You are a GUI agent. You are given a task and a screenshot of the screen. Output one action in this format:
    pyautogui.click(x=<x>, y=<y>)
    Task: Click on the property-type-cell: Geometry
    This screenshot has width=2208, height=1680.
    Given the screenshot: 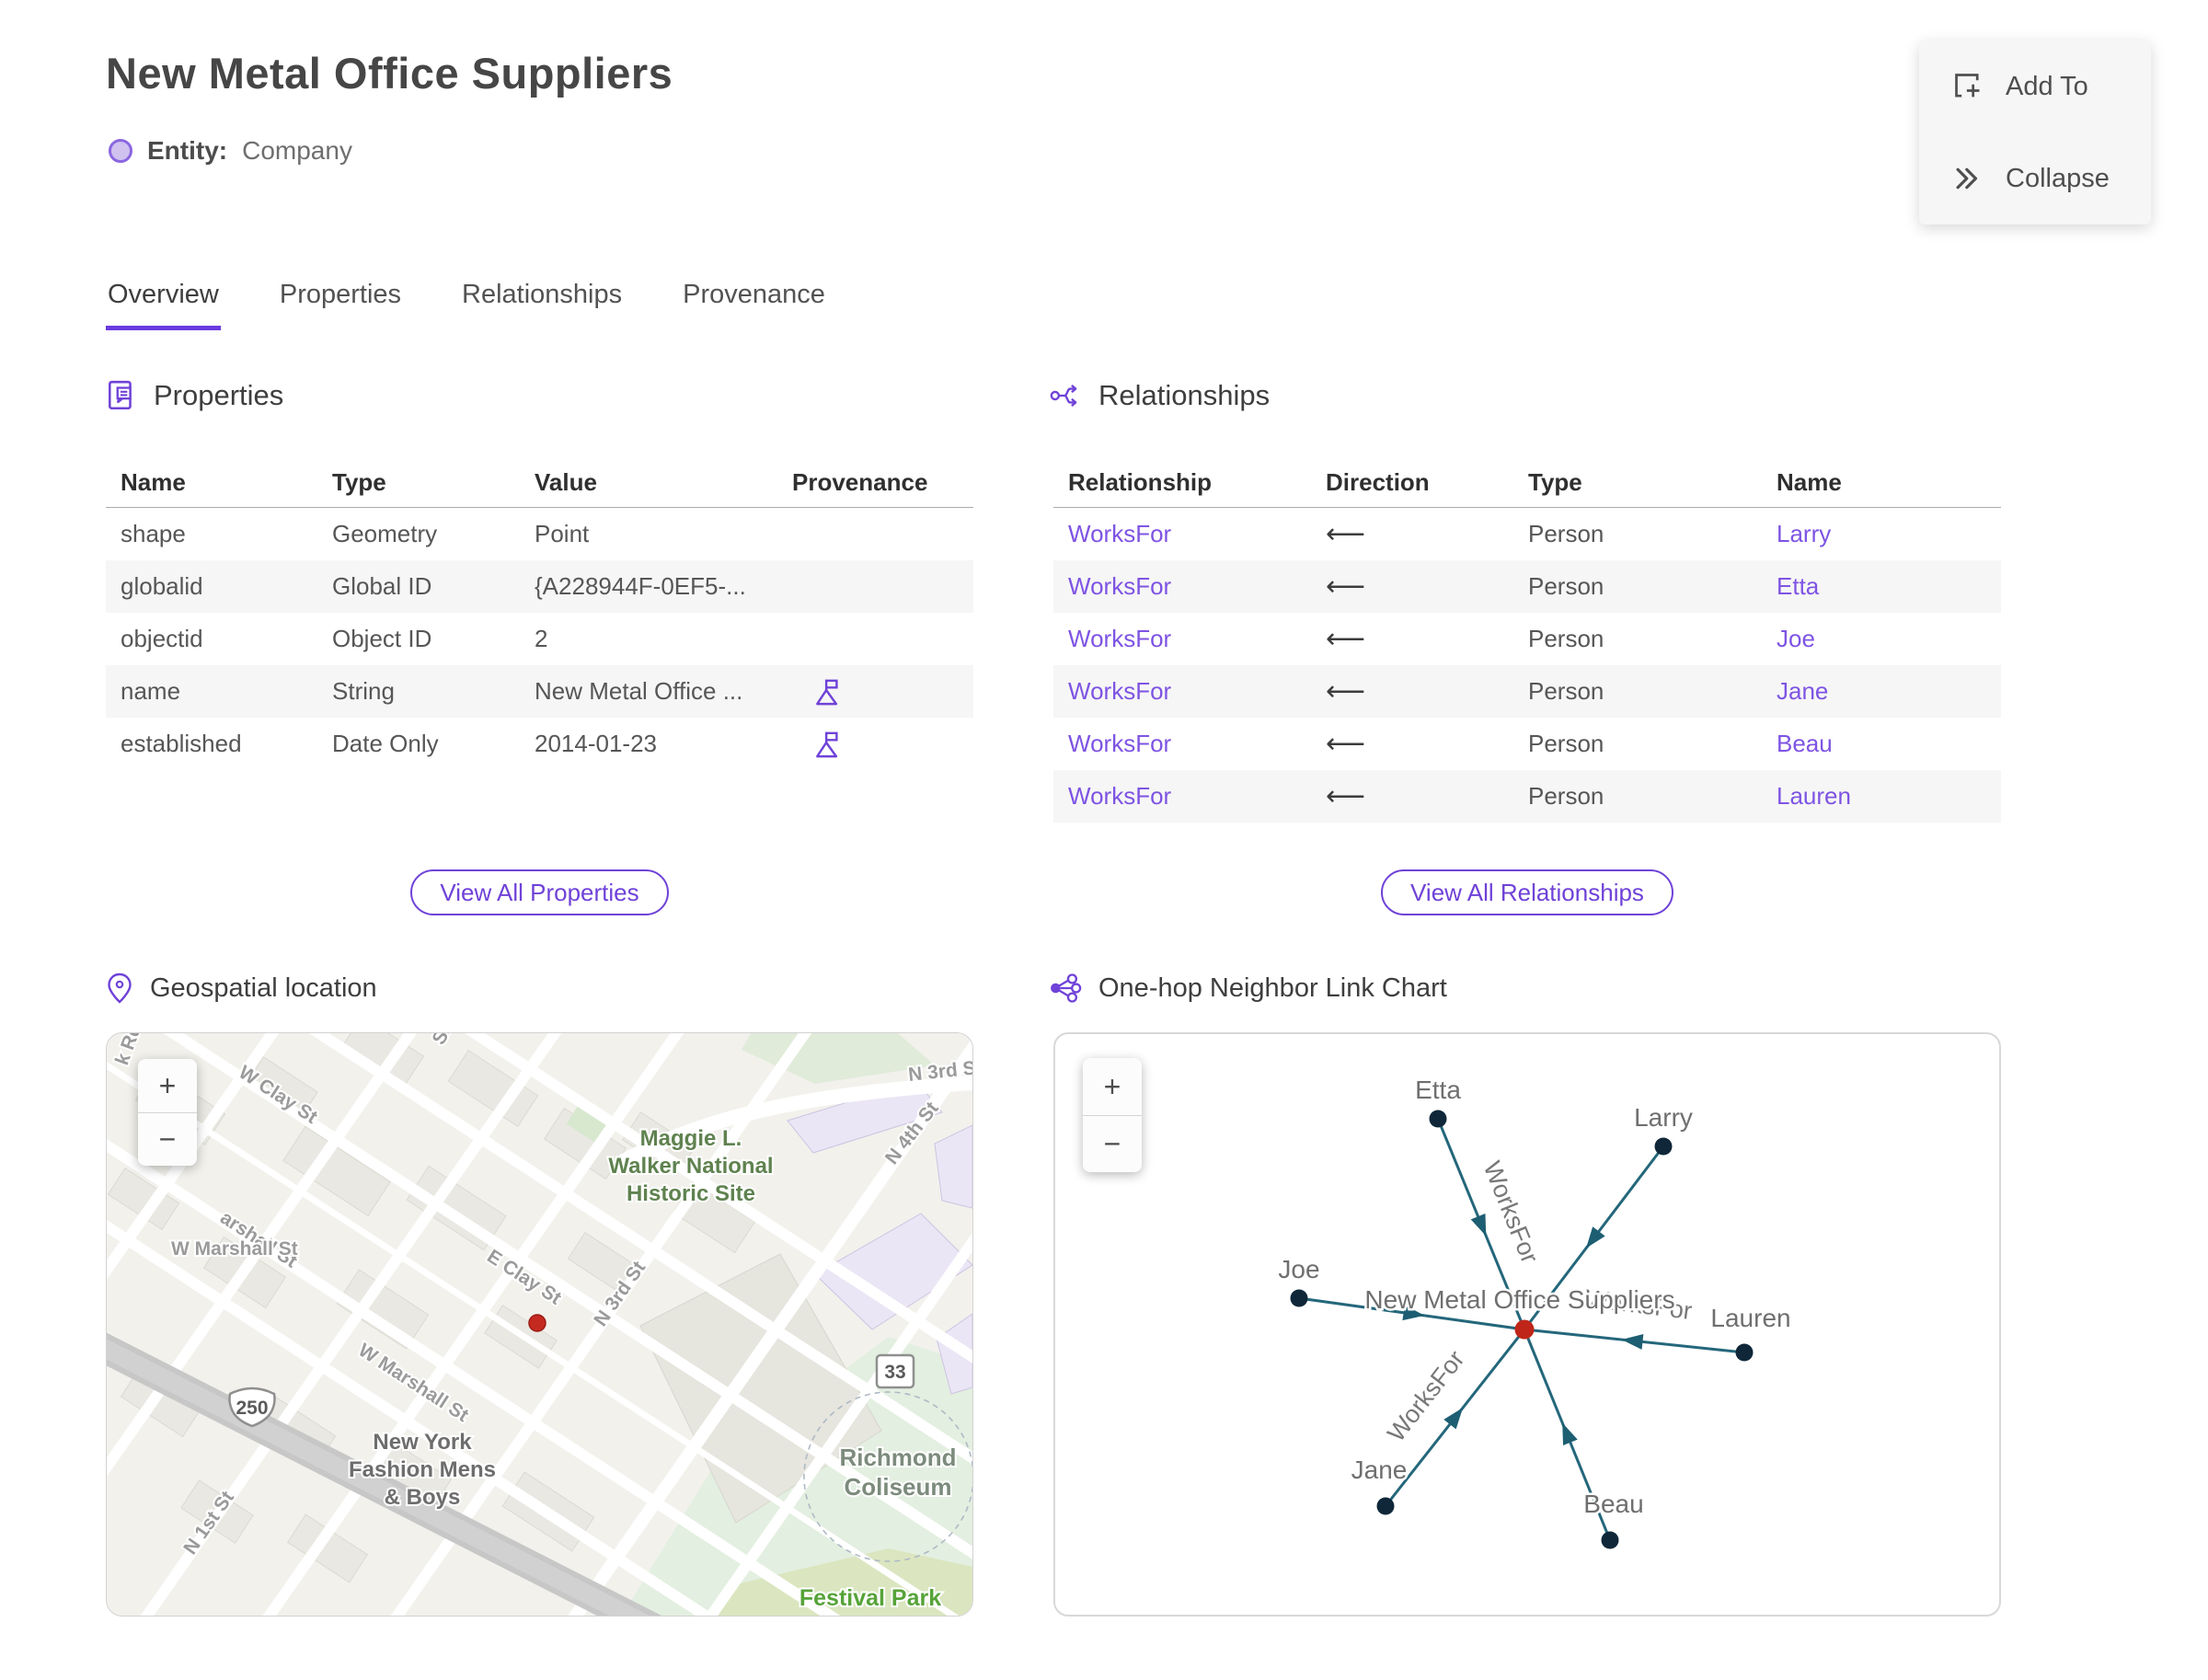 What is the action you would take?
    pyautogui.click(x=385, y=533)
    